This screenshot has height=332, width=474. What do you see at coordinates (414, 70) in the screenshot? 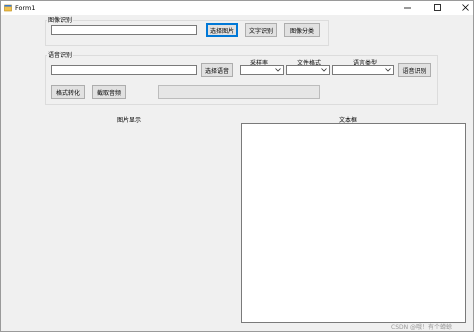
I see `speech-recognize-button: 语音识别` at bounding box center [414, 70].